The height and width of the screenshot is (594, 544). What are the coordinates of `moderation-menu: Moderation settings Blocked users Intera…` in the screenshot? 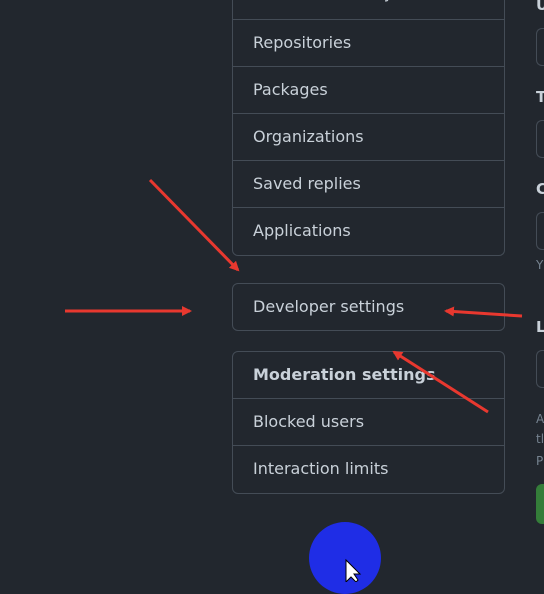 It's located at (368, 422).